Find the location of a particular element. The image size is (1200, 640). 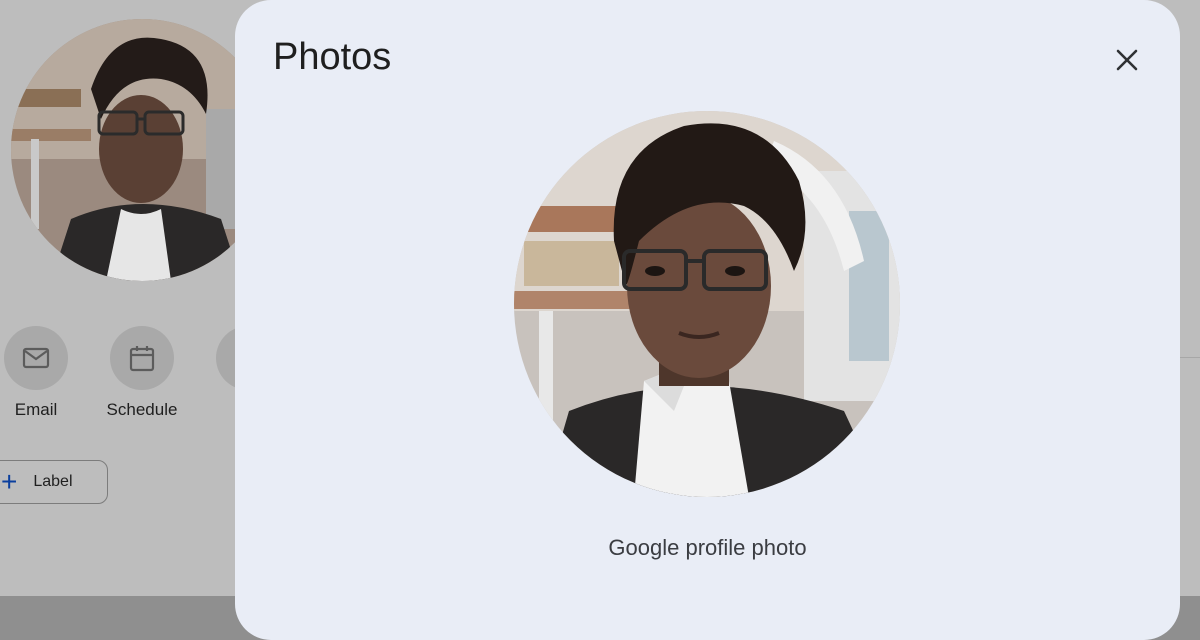

photo-caption: Google profile photo is located at coordinates (707, 547).